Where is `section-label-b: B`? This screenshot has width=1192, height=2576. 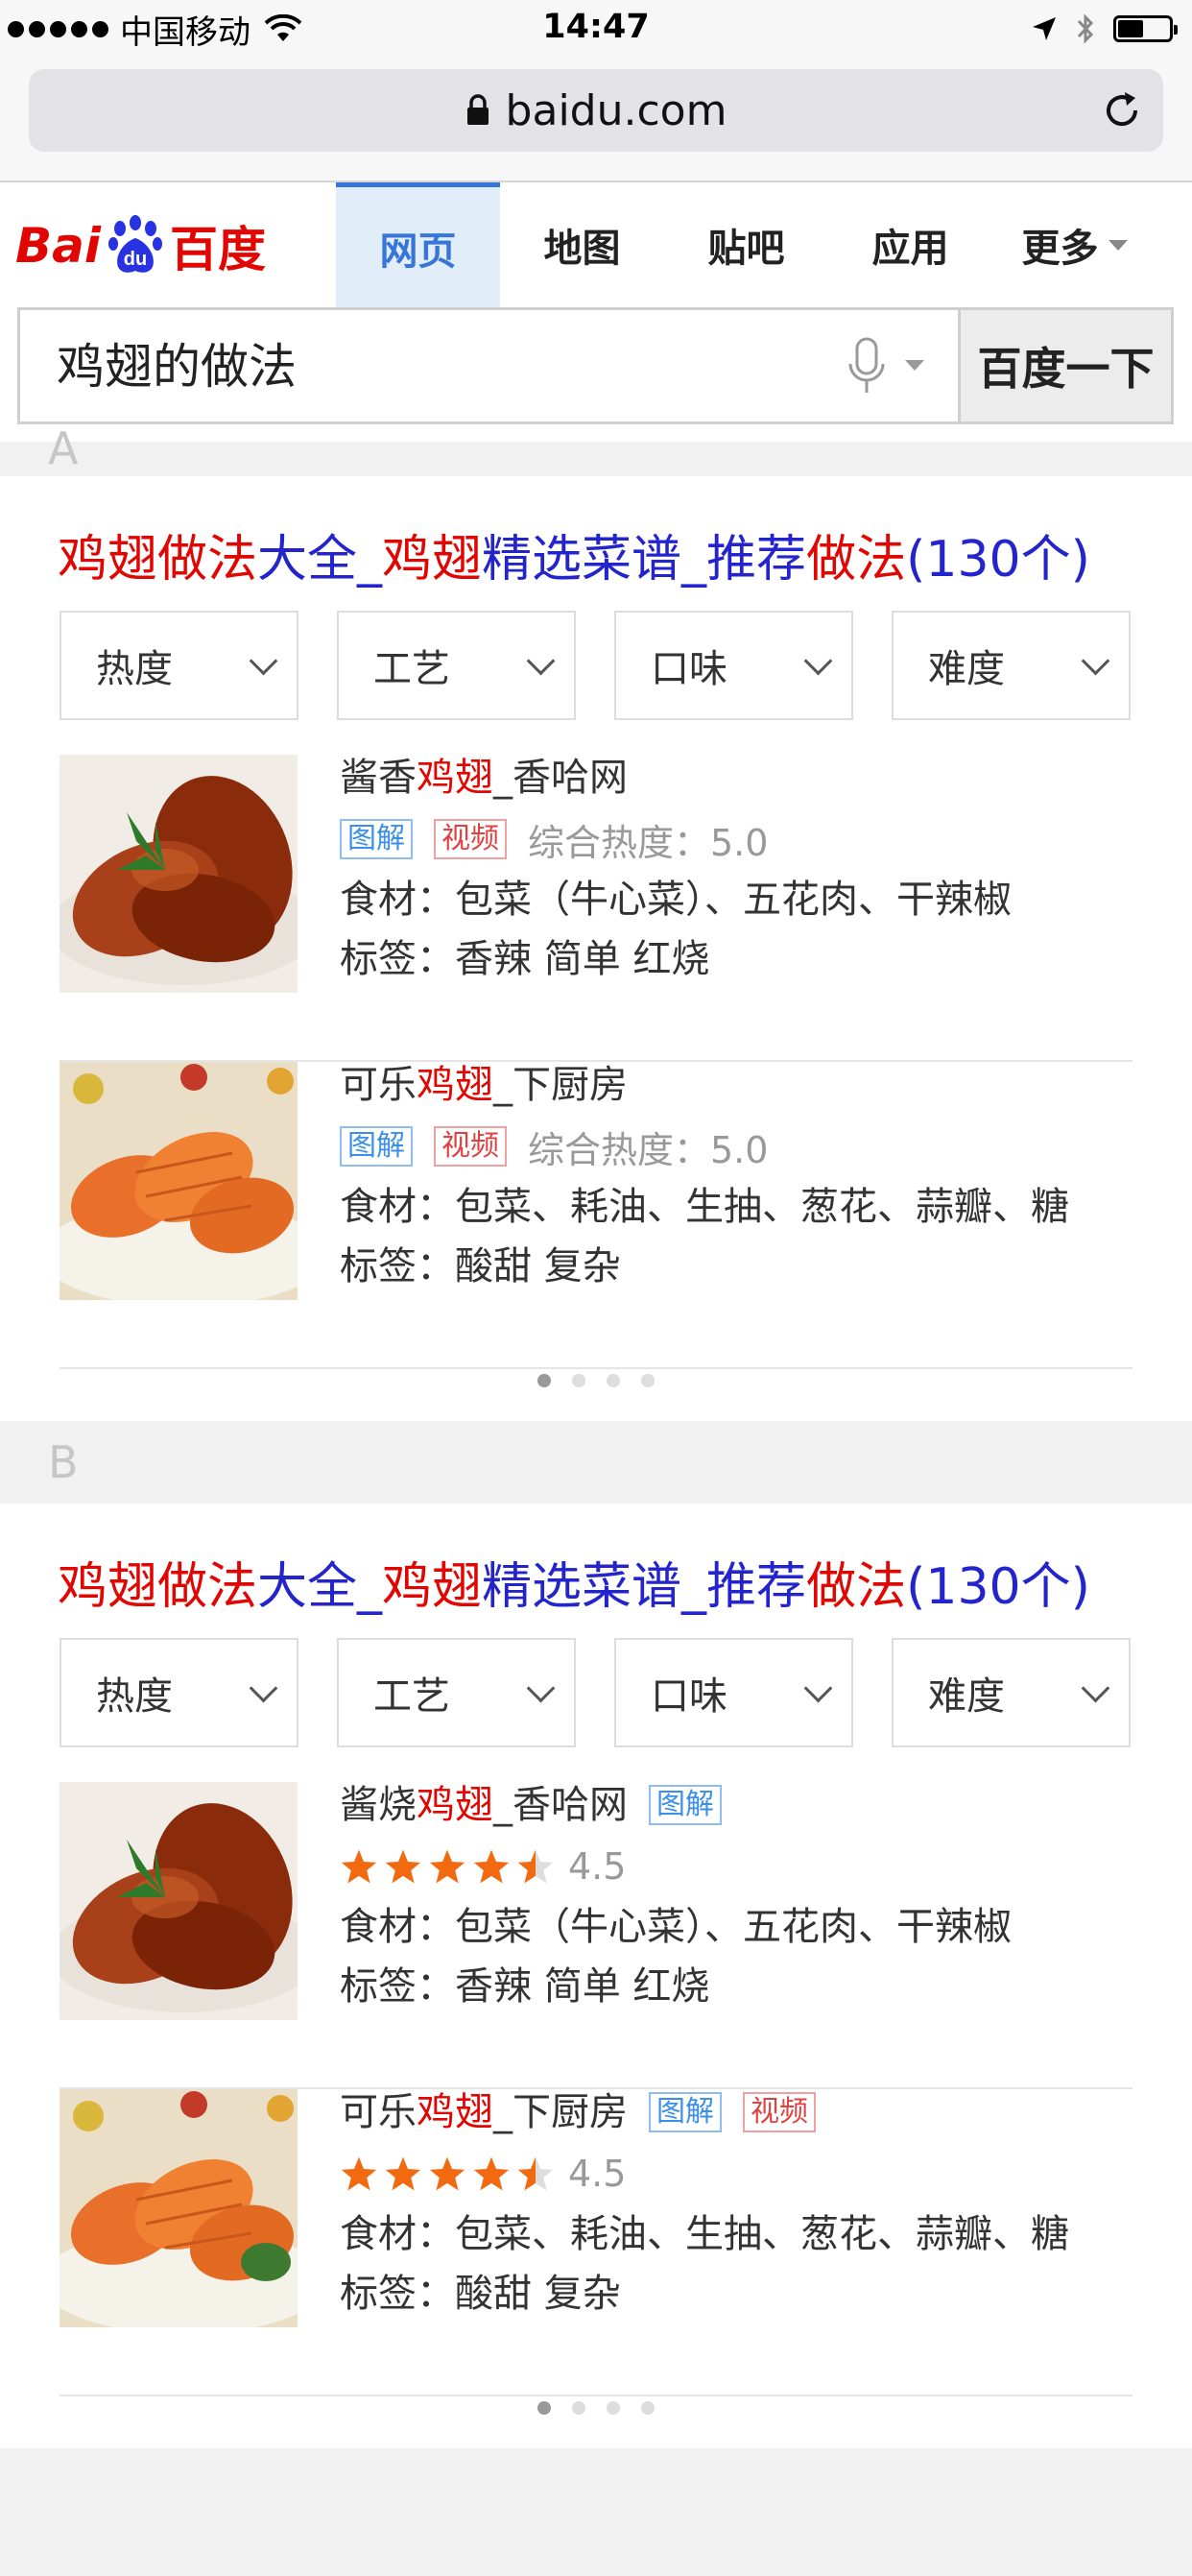 section-label-b: B is located at coordinates (63, 1462).